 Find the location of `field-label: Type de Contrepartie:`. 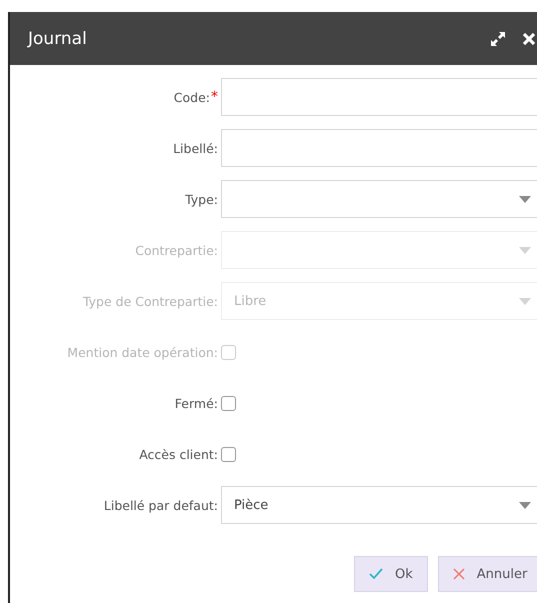

field-label: Type de Contrepartie: is located at coordinates (150, 301).